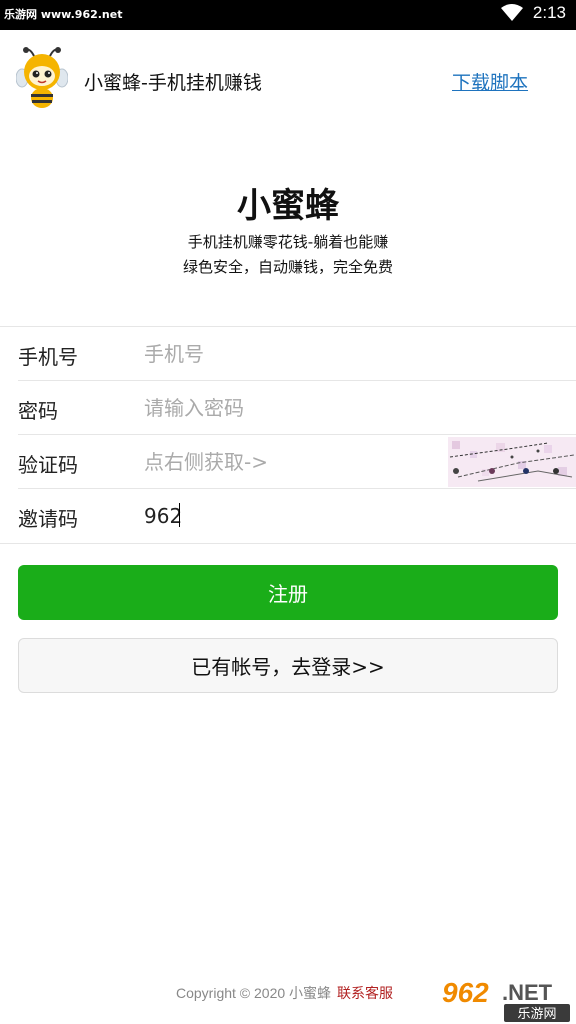  What do you see at coordinates (365, 994) in the screenshot?
I see `contact-support-link: 联系客服` at bounding box center [365, 994].